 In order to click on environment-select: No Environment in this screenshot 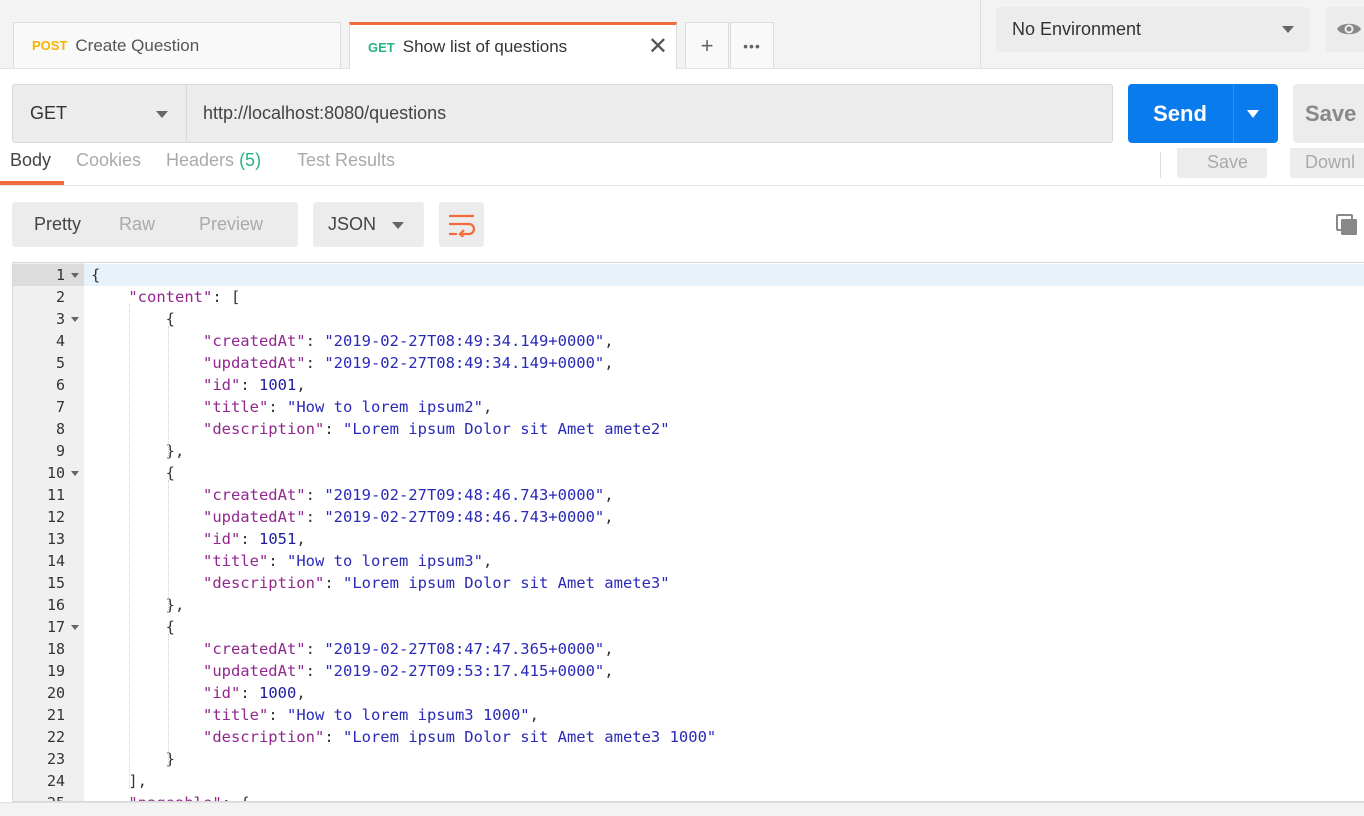, I will do `click(1153, 29)`.